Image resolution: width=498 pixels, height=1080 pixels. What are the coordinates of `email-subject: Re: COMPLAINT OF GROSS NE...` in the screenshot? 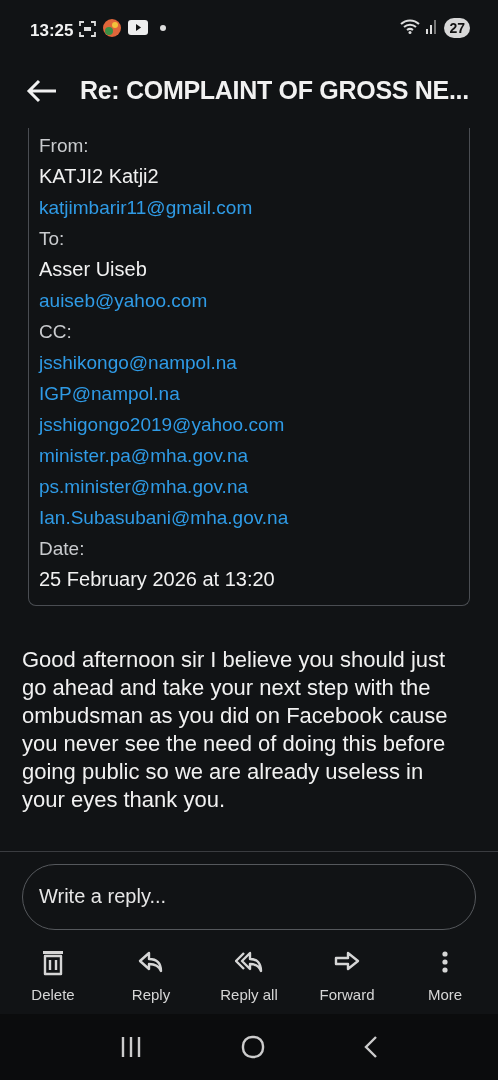 It's located at (274, 91).